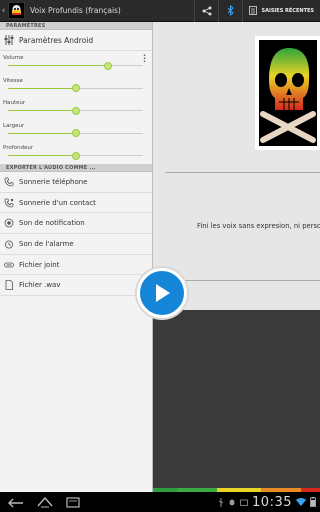 The image size is (320, 512). I want to click on android-params-row: Paramètres Android, so click(76, 40).